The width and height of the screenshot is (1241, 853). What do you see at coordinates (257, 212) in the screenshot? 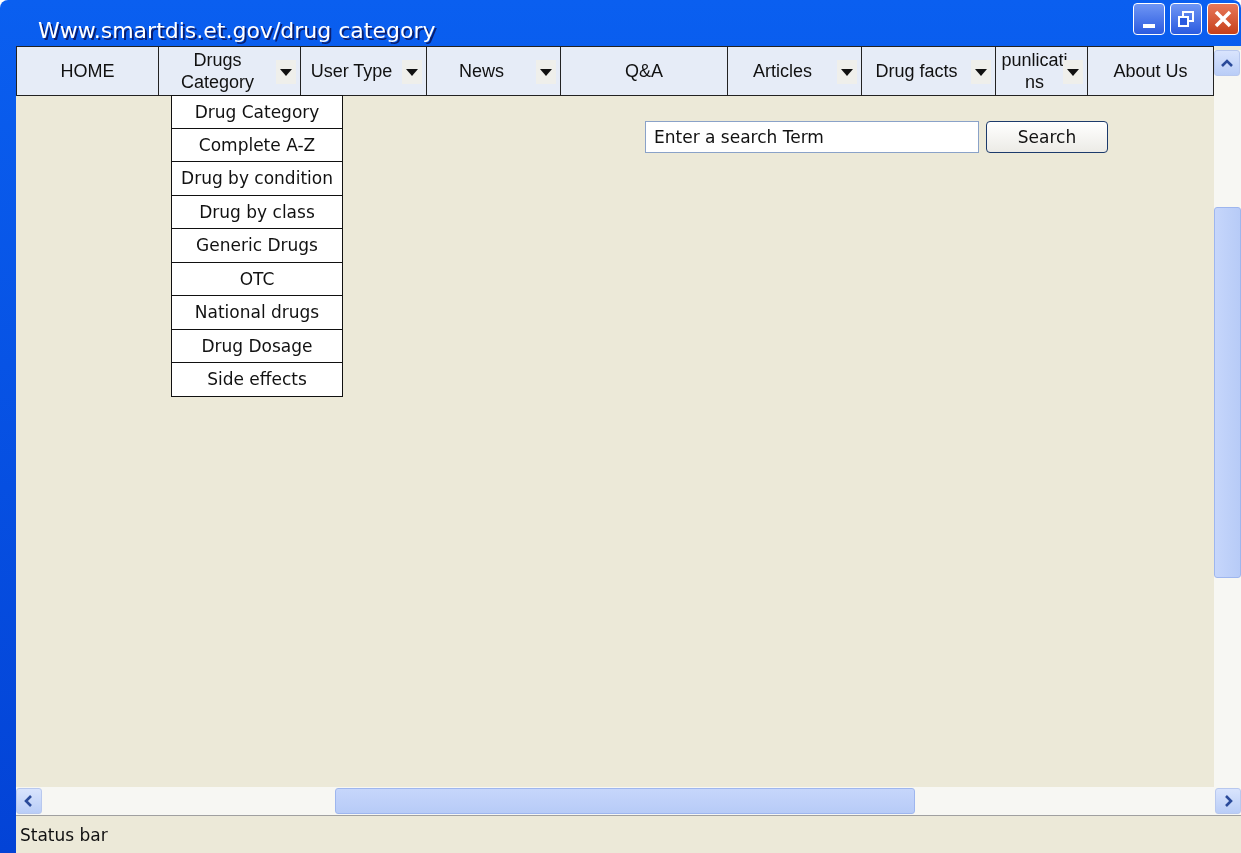
I see `menu-item: Drug by class` at bounding box center [257, 212].